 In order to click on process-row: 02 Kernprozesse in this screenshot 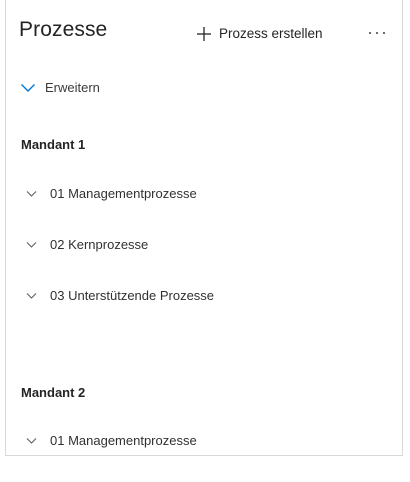, I will do `click(87, 244)`.